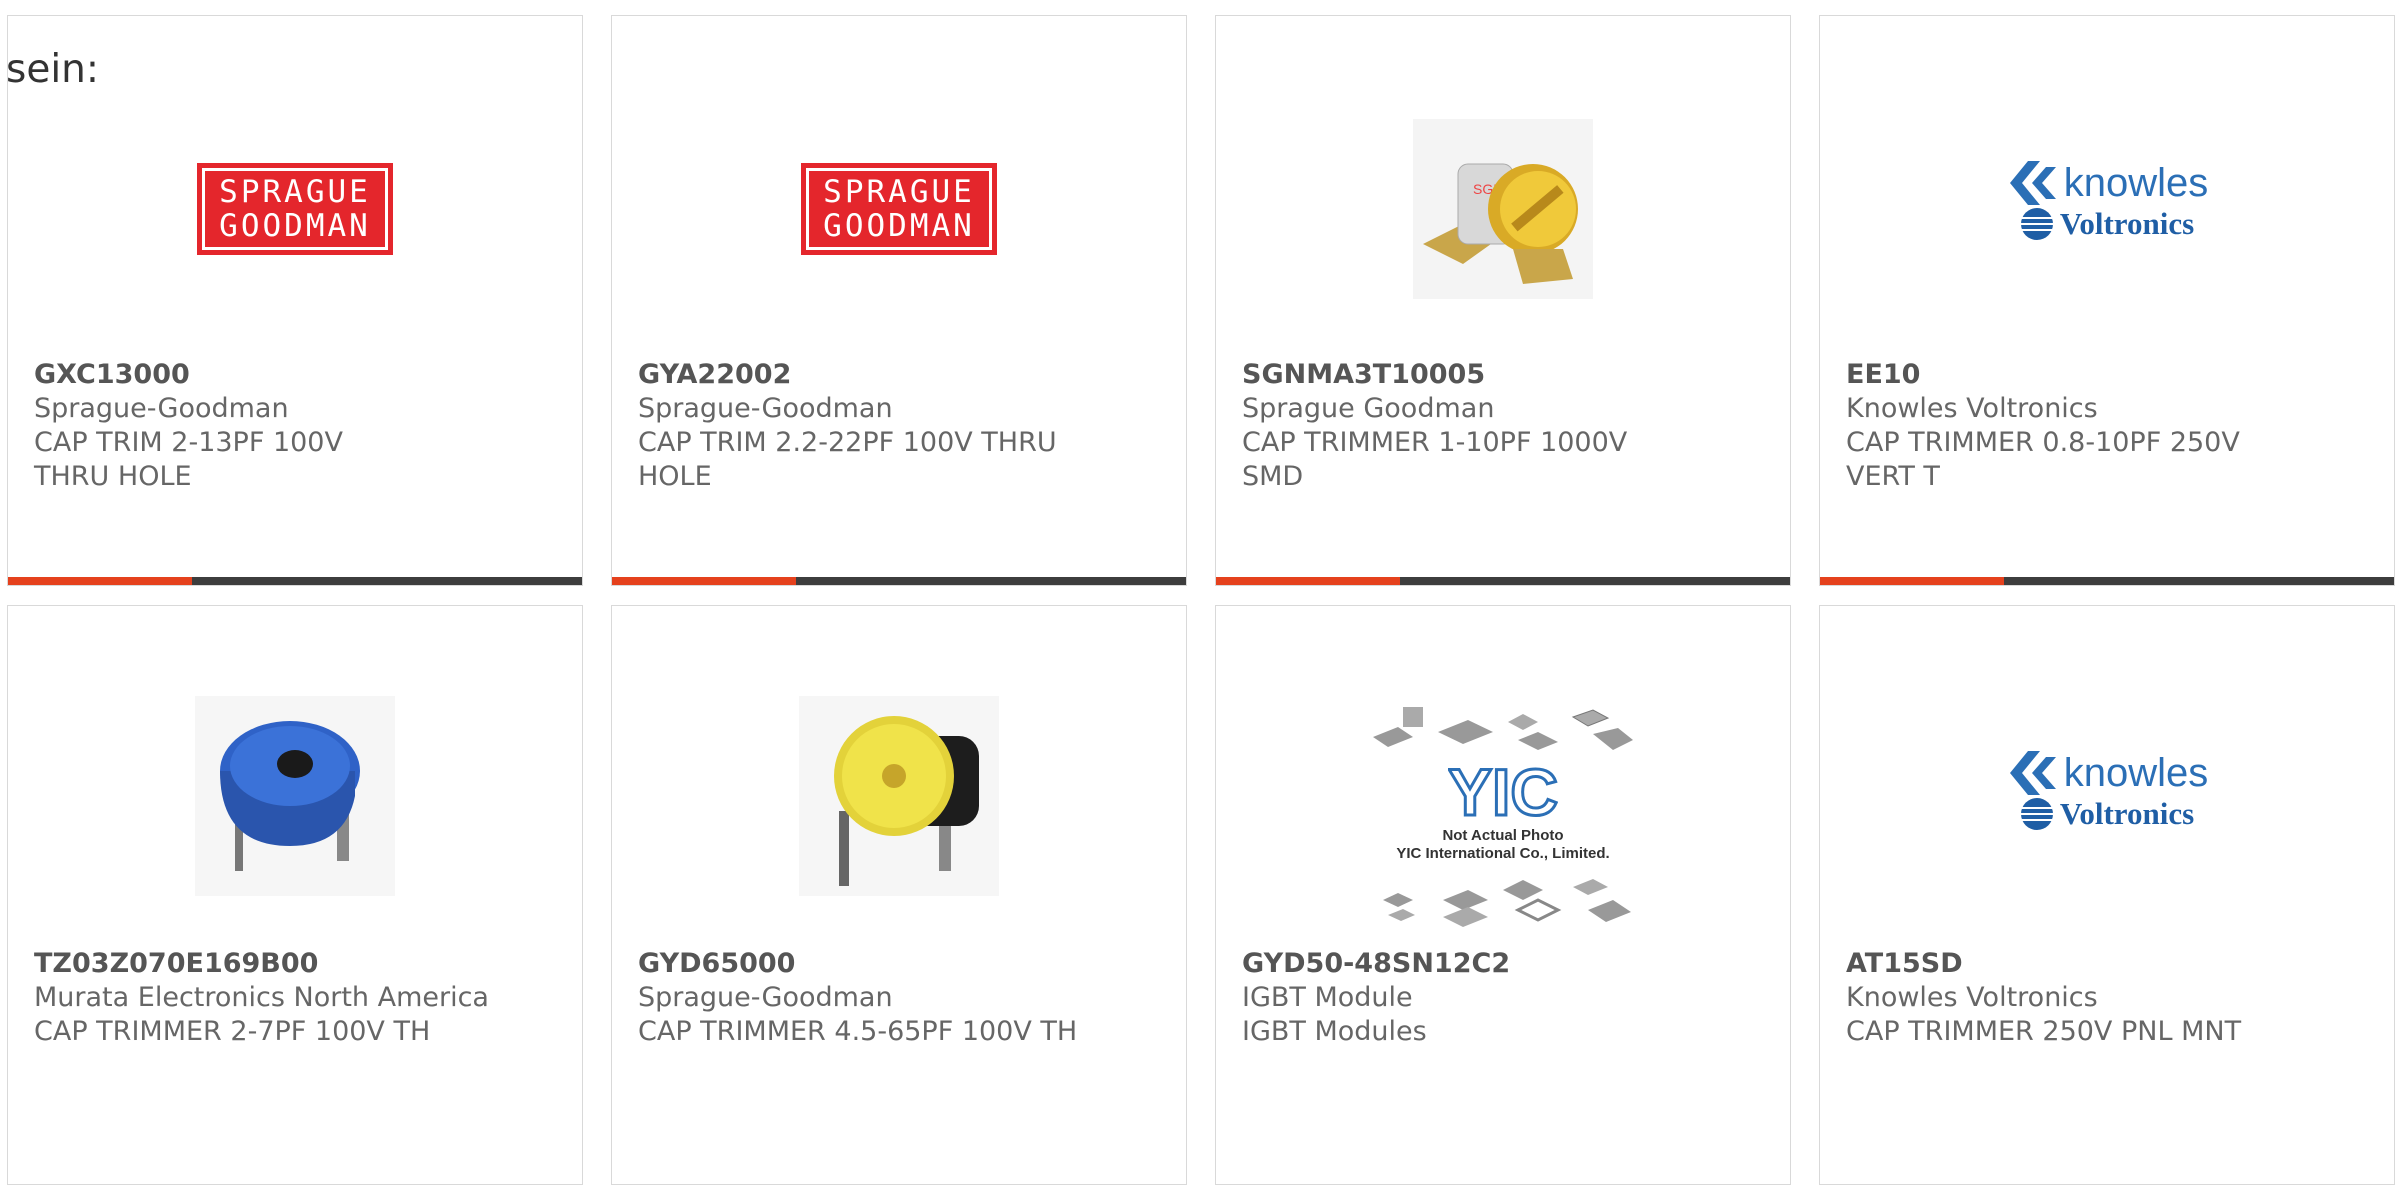 This screenshot has height=1185, width=2400. What do you see at coordinates (1327, 997) in the screenshot?
I see `manufacturer: IGBT Module` at bounding box center [1327, 997].